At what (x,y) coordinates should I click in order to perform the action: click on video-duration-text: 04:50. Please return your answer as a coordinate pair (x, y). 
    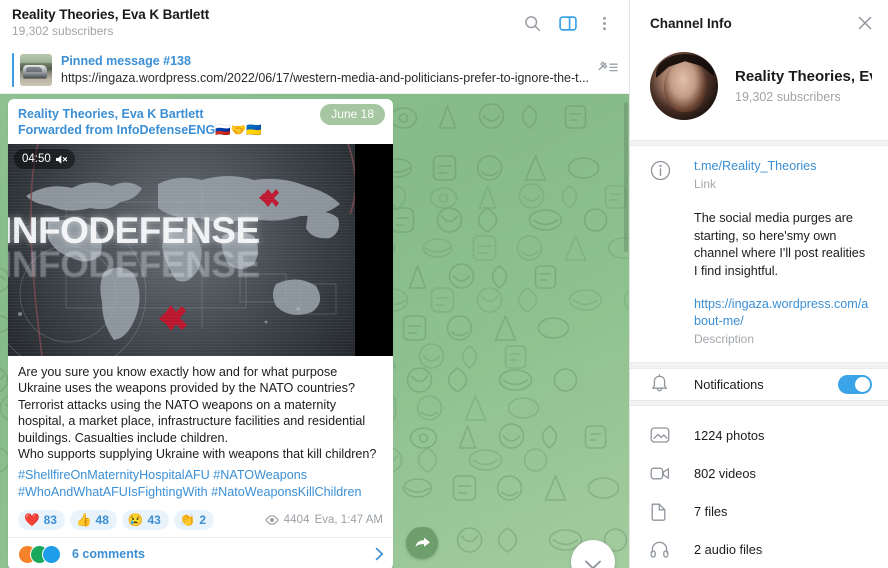
    Looking at the image, I should click on (36, 159).